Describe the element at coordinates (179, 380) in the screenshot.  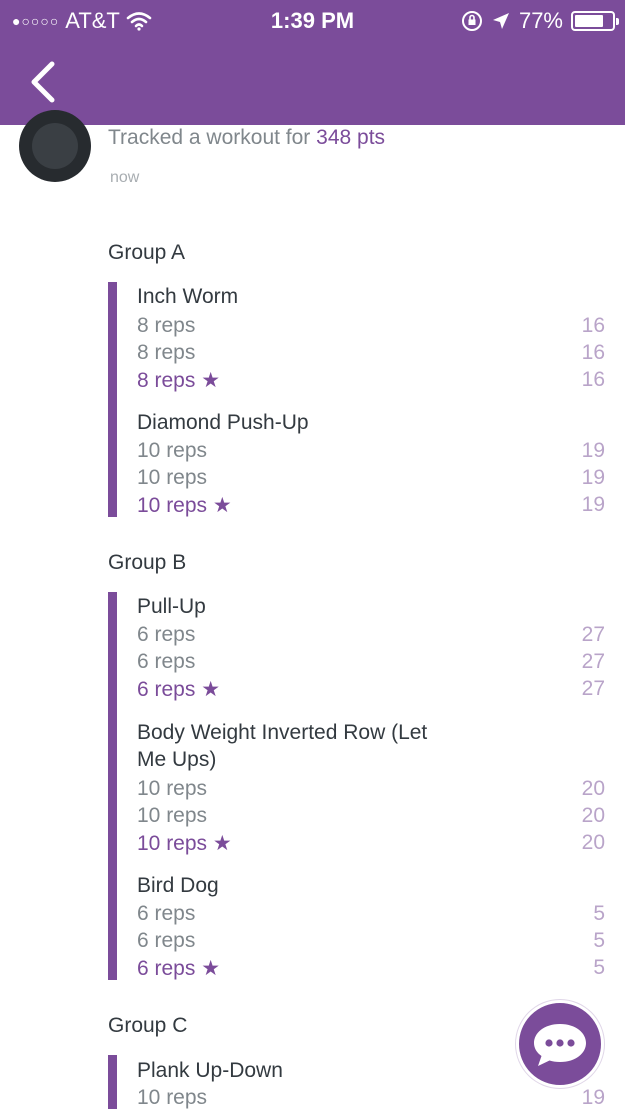
I see `set-reps: 8 reps ★` at that location.